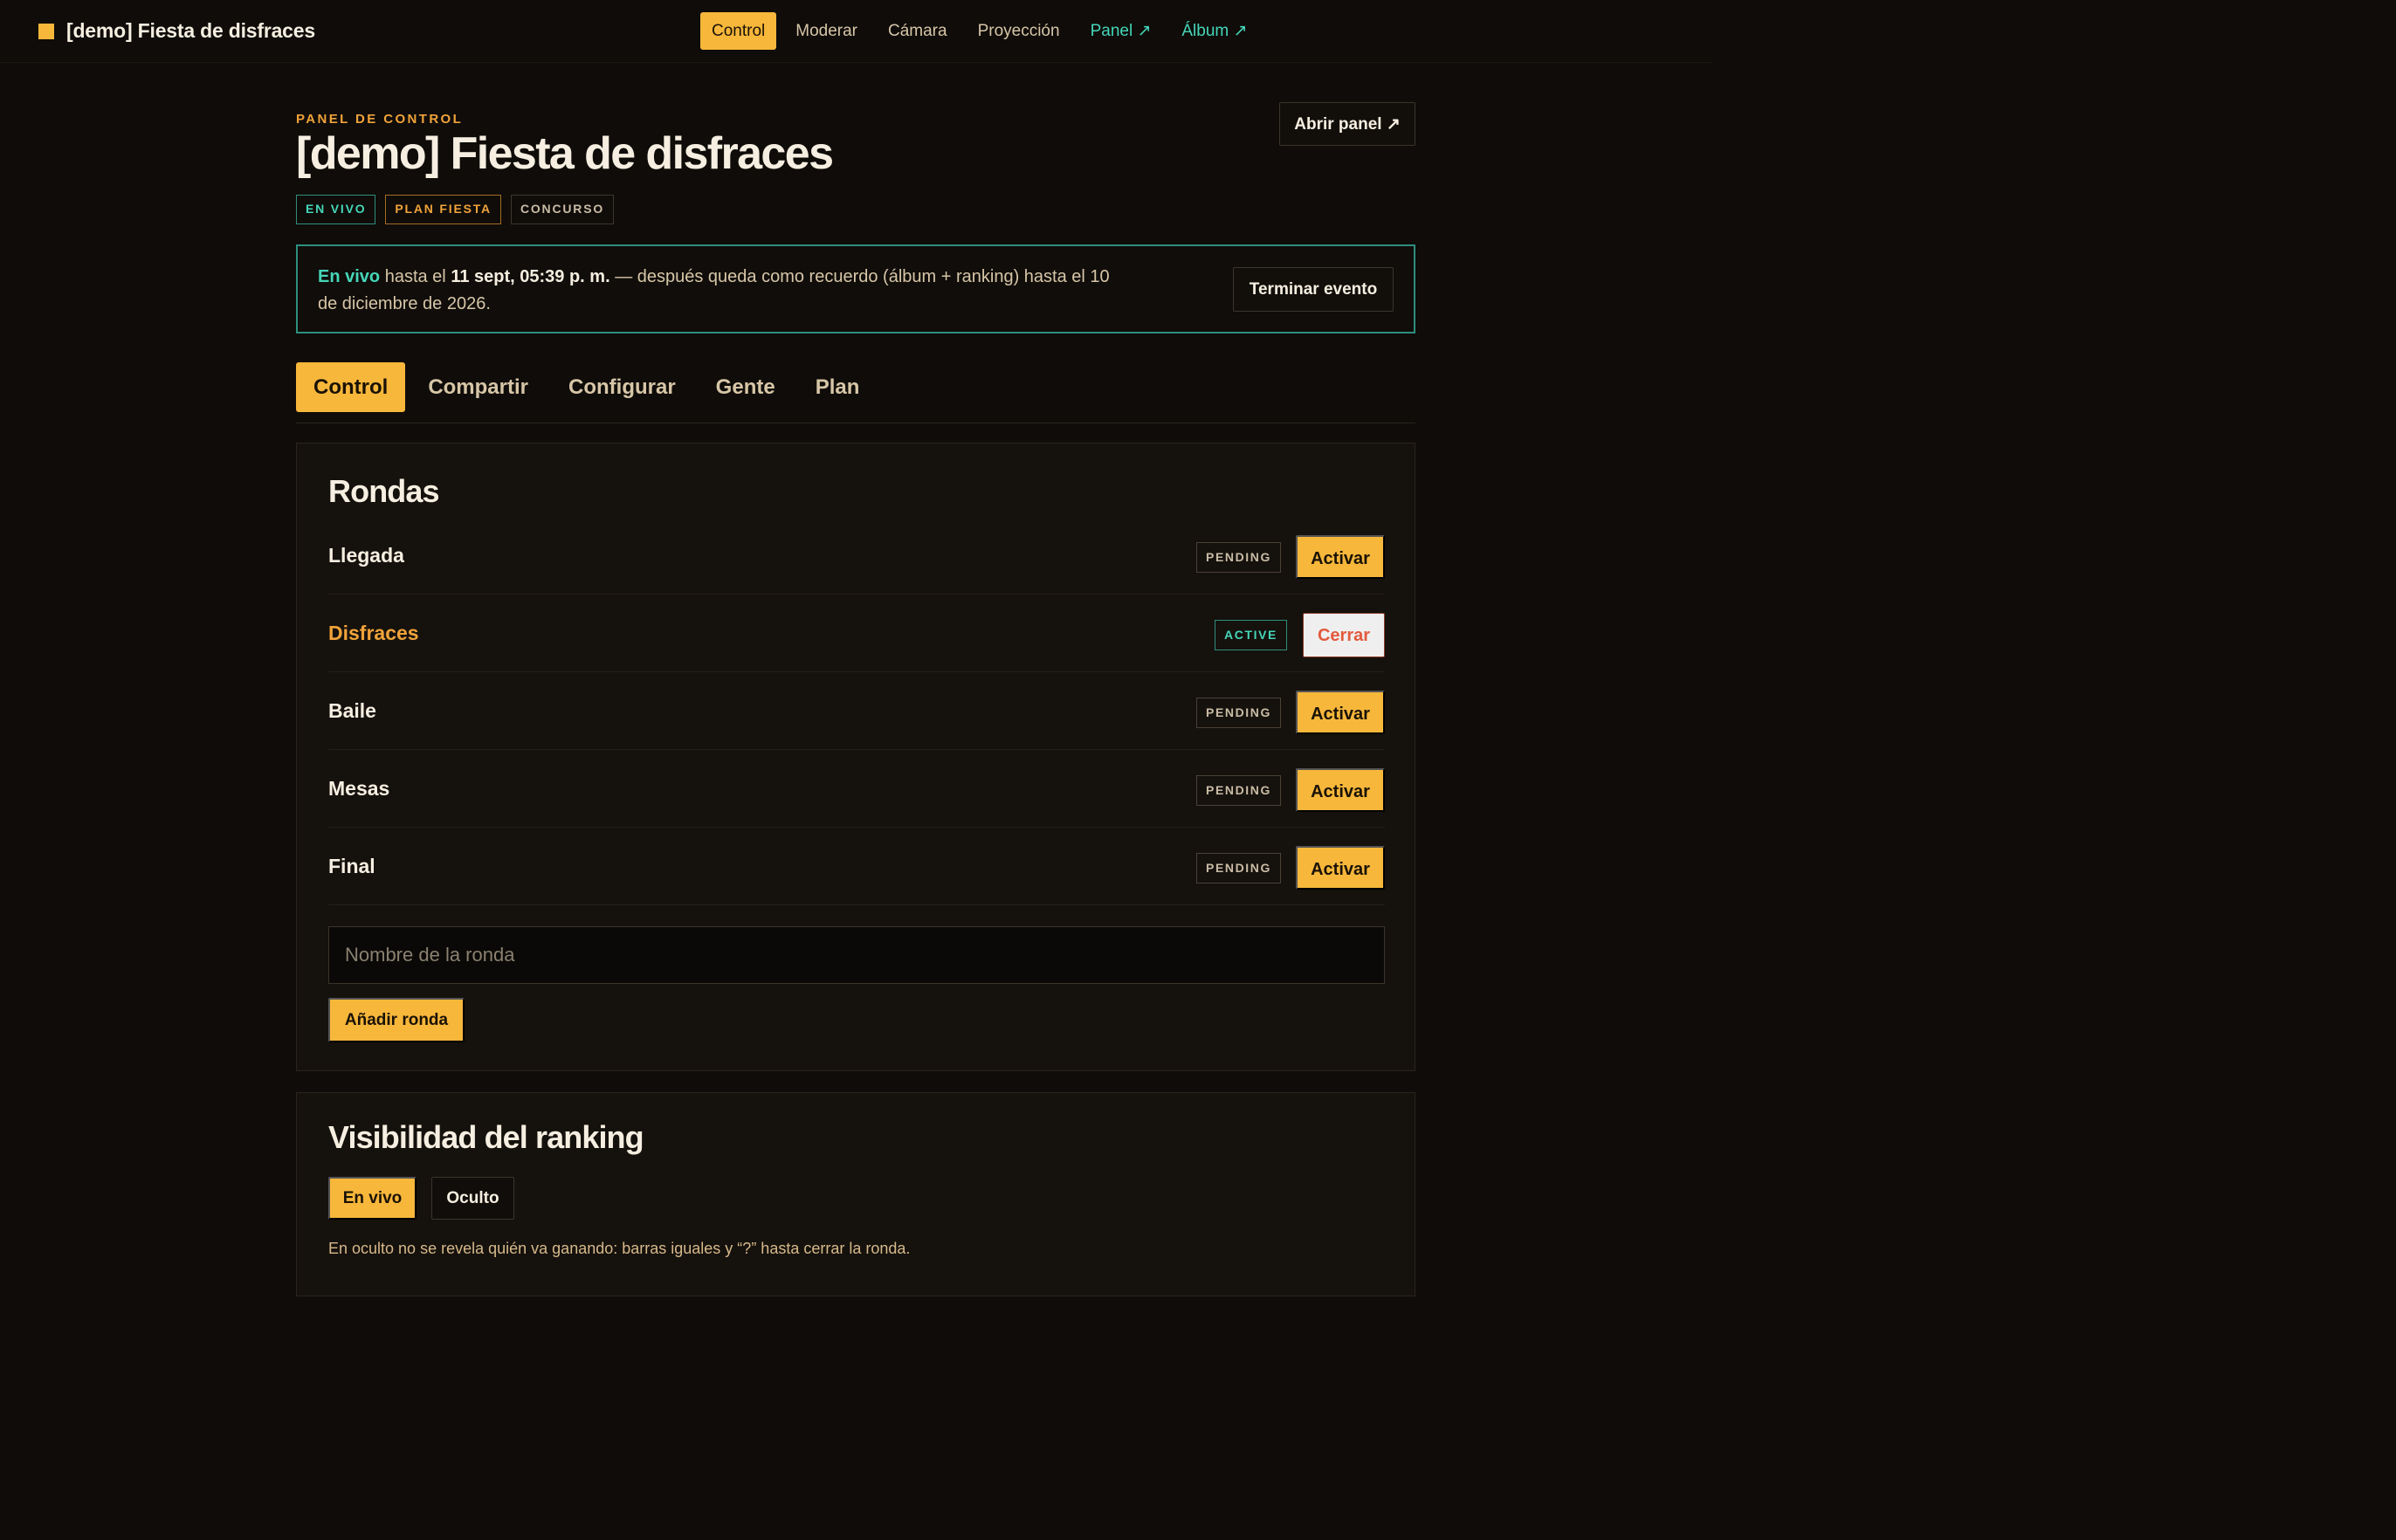 This screenshot has width=2396, height=1540. Describe the element at coordinates (1344, 635) in the screenshot. I see `close-round-button: Cerrar` at that location.